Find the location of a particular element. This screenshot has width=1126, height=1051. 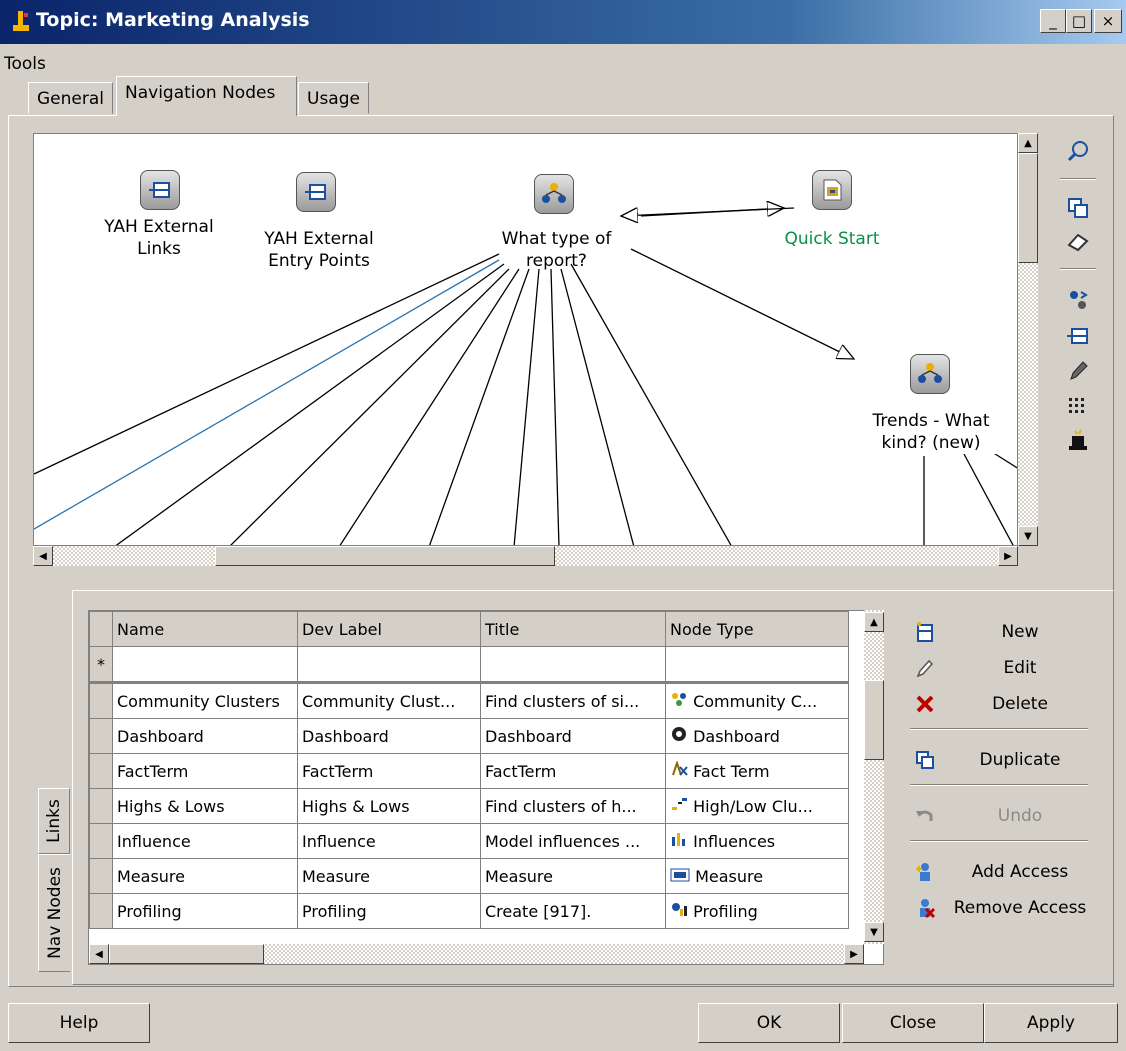

cell-title: Dashboard is located at coordinates (573, 736).